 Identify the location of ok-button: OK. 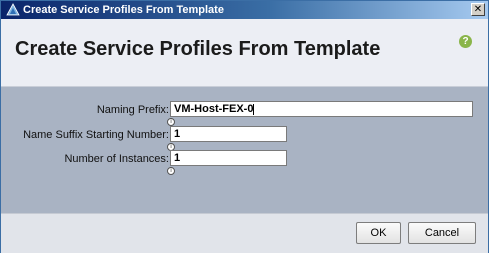
(378, 233).